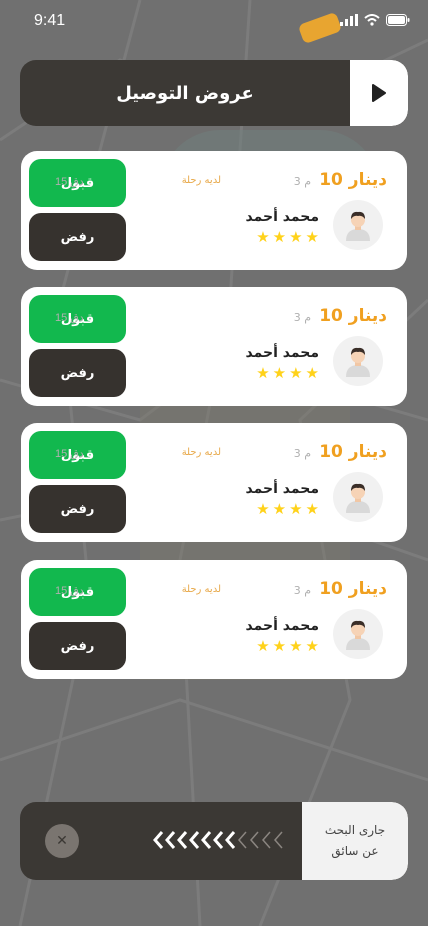 This screenshot has width=428, height=926. What do you see at coordinates (355, 830) in the screenshot?
I see `search-status-line1: جارى البحث` at bounding box center [355, 830].